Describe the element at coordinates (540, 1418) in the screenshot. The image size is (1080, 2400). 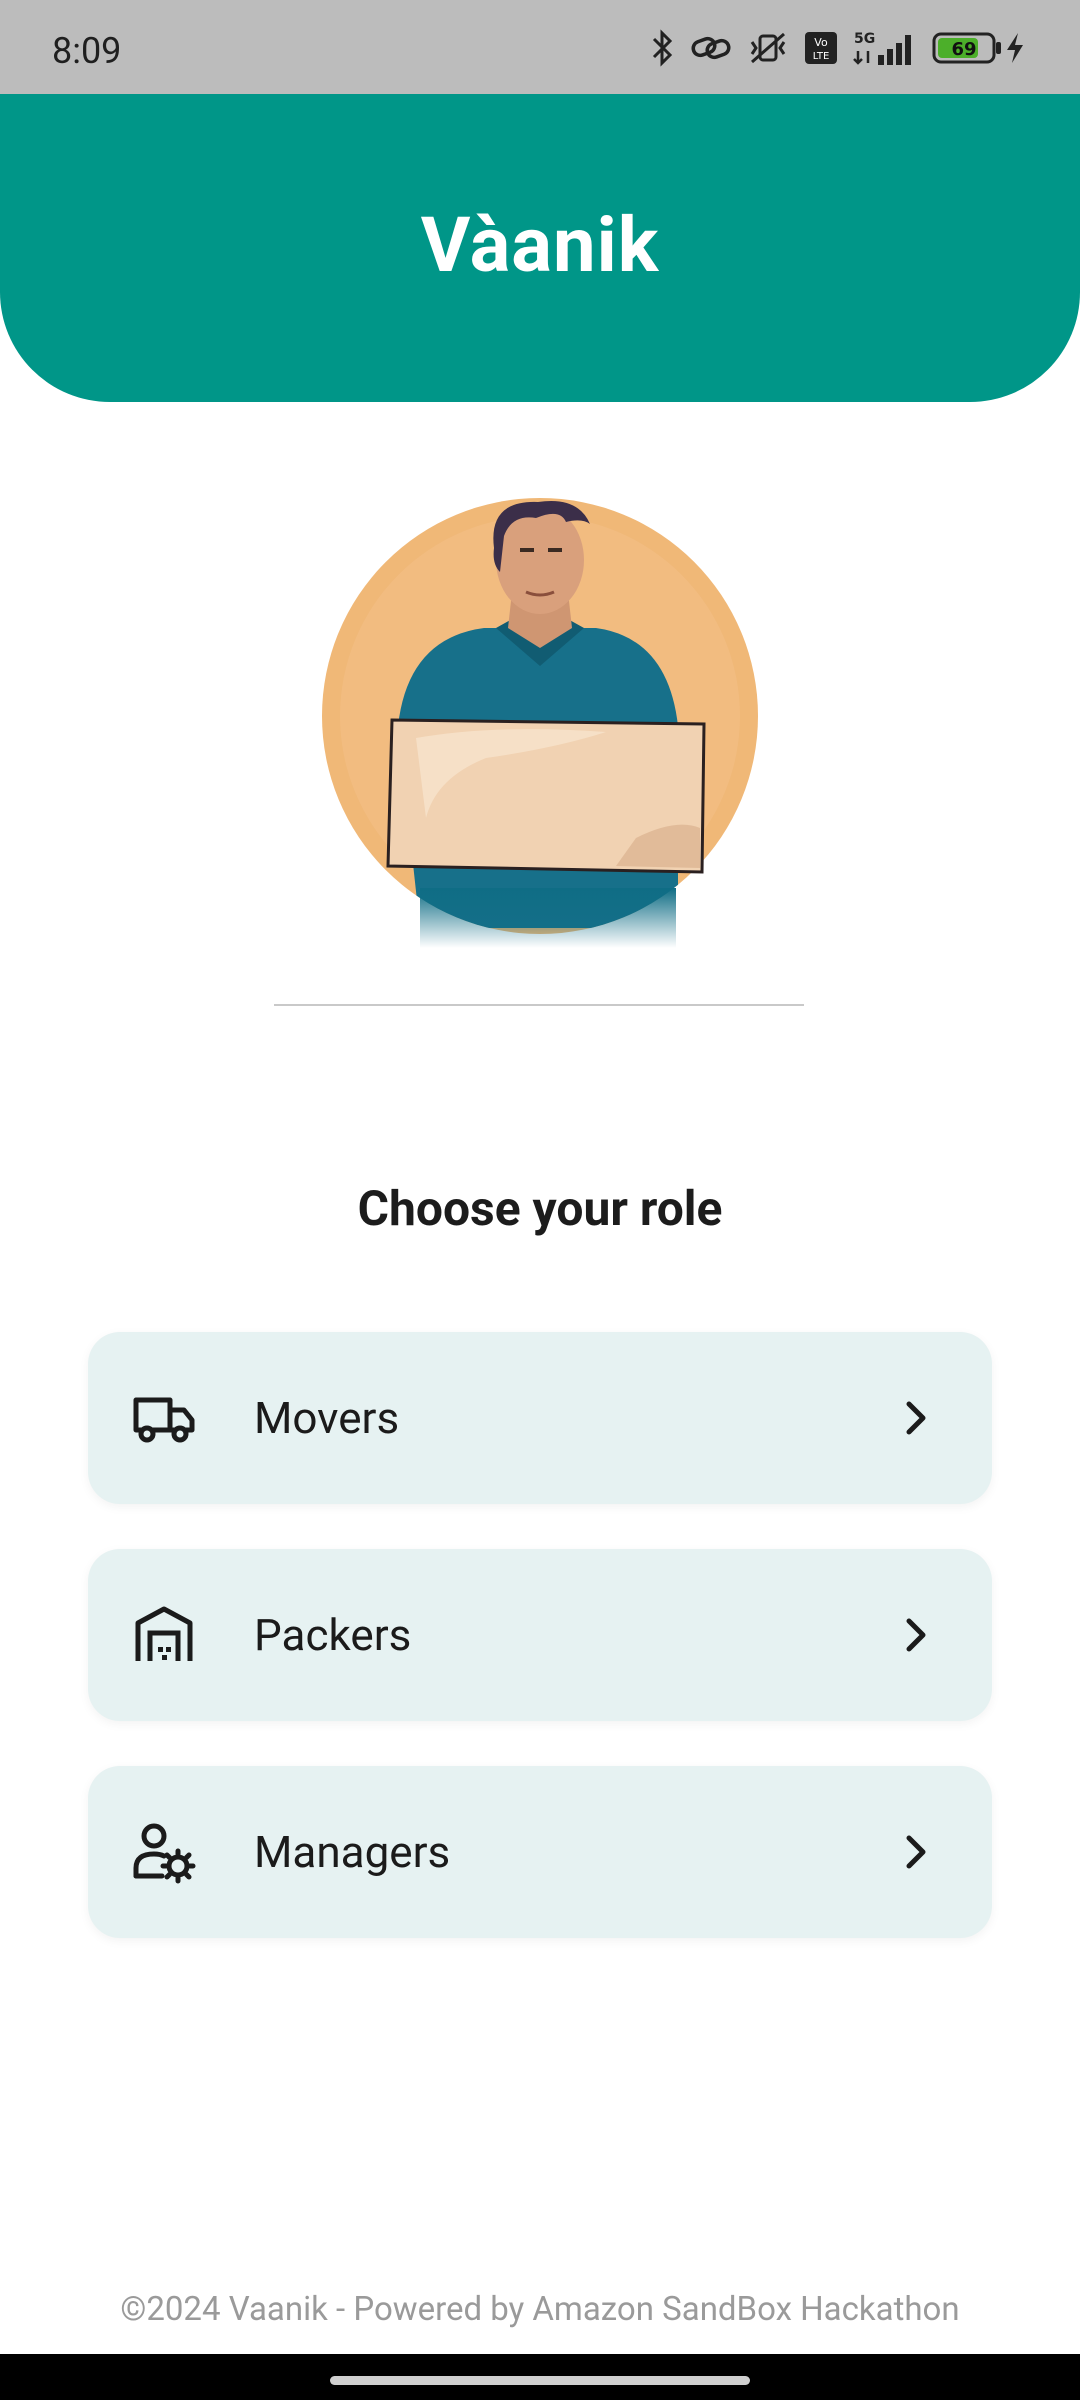
I see `role-card-movers: Movers` at that location.